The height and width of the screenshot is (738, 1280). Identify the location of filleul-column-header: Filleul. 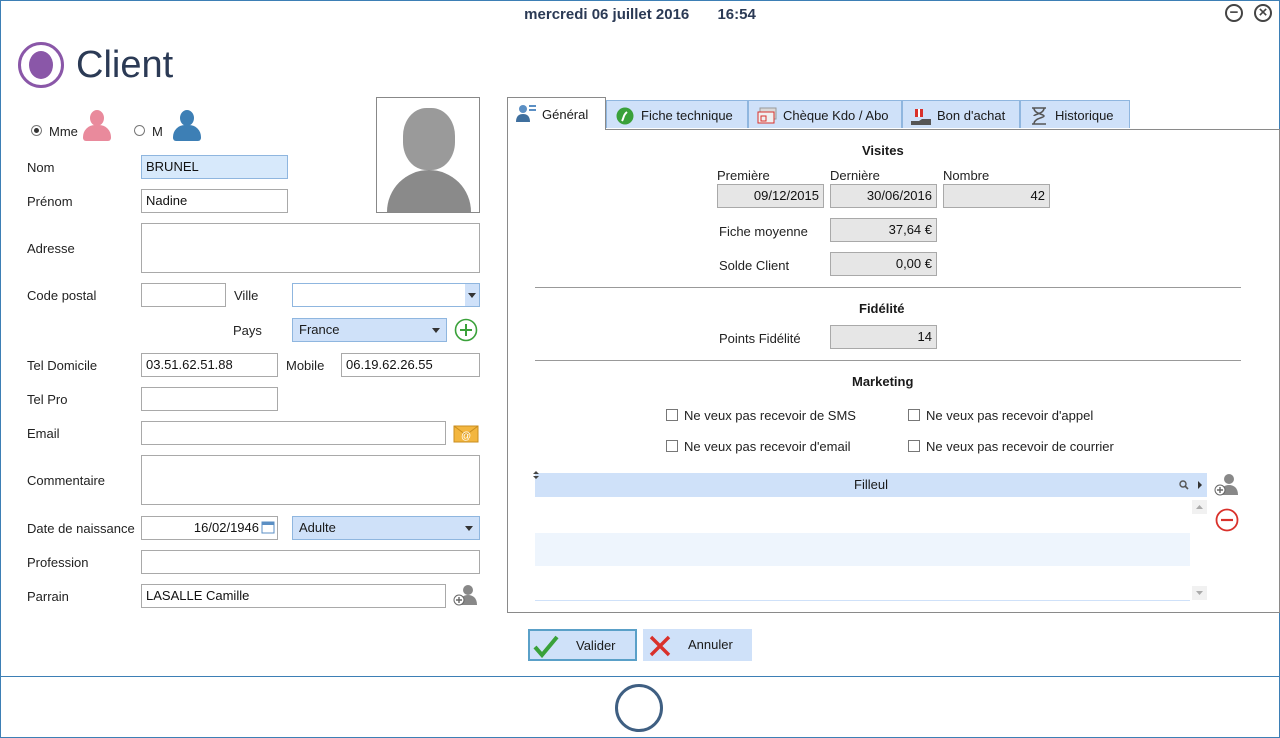
(871, 485).